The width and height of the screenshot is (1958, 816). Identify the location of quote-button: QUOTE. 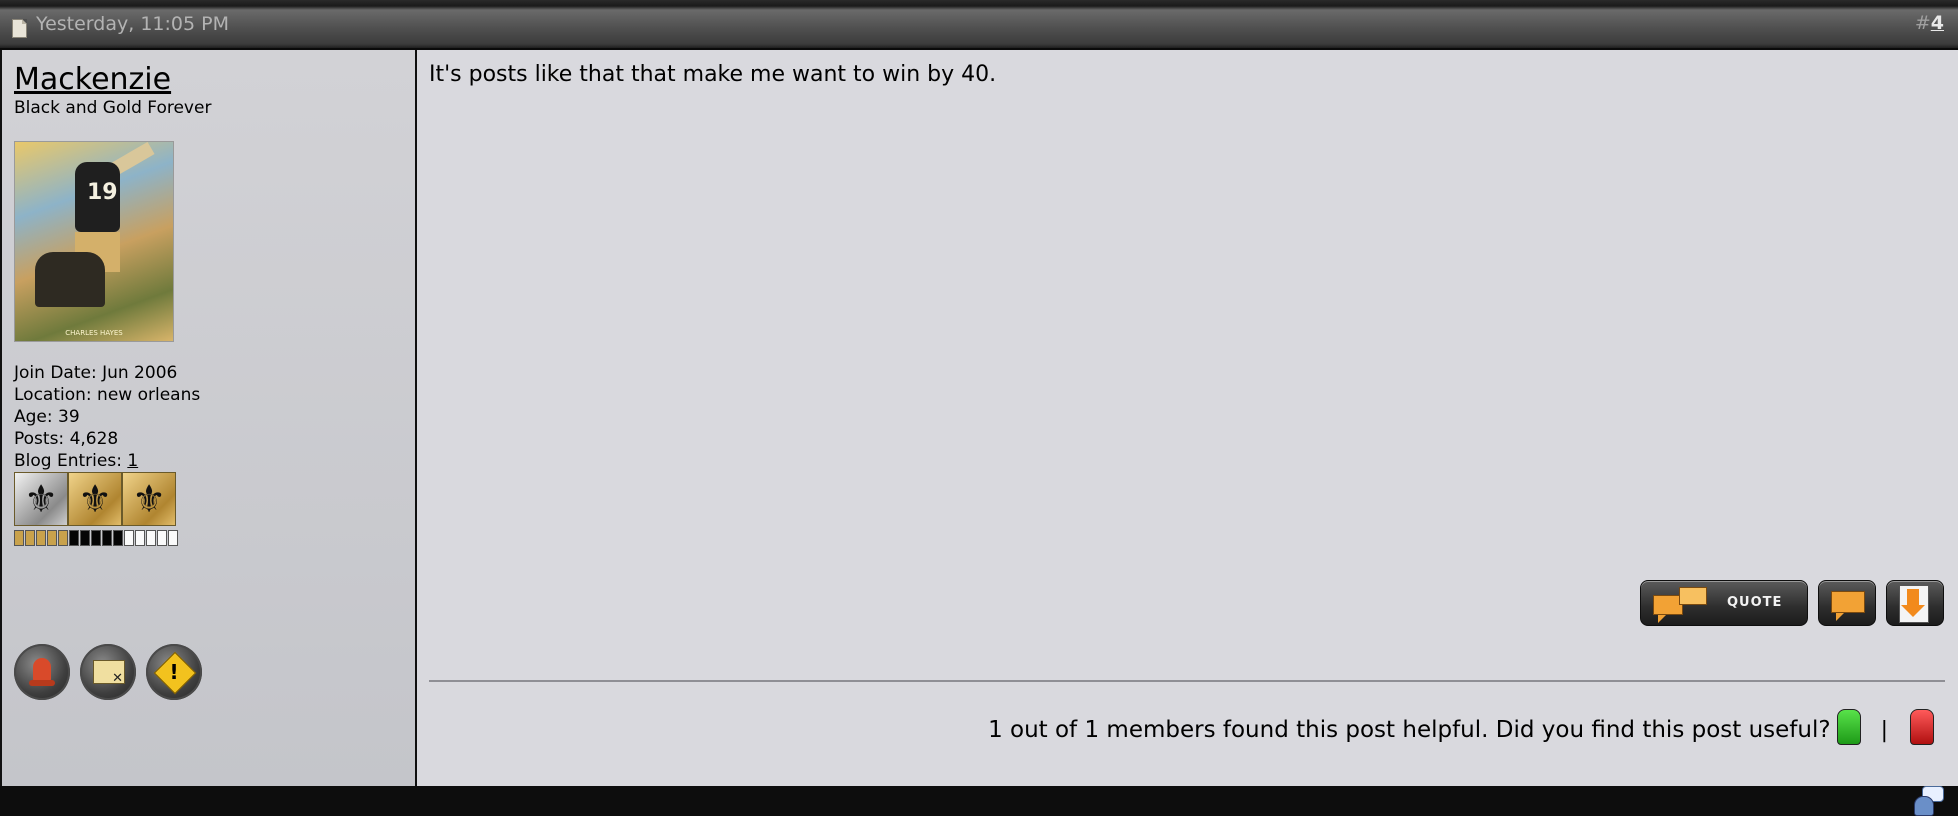
(1724, 603).